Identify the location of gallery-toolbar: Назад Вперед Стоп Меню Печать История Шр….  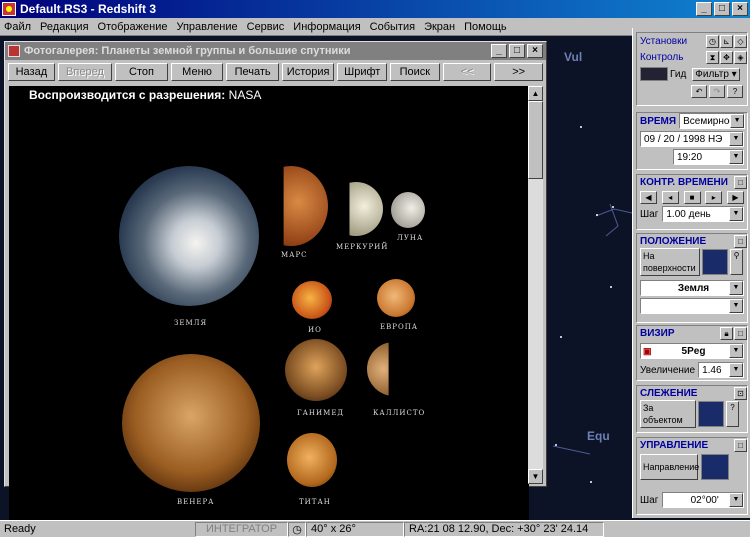
(275, 71).